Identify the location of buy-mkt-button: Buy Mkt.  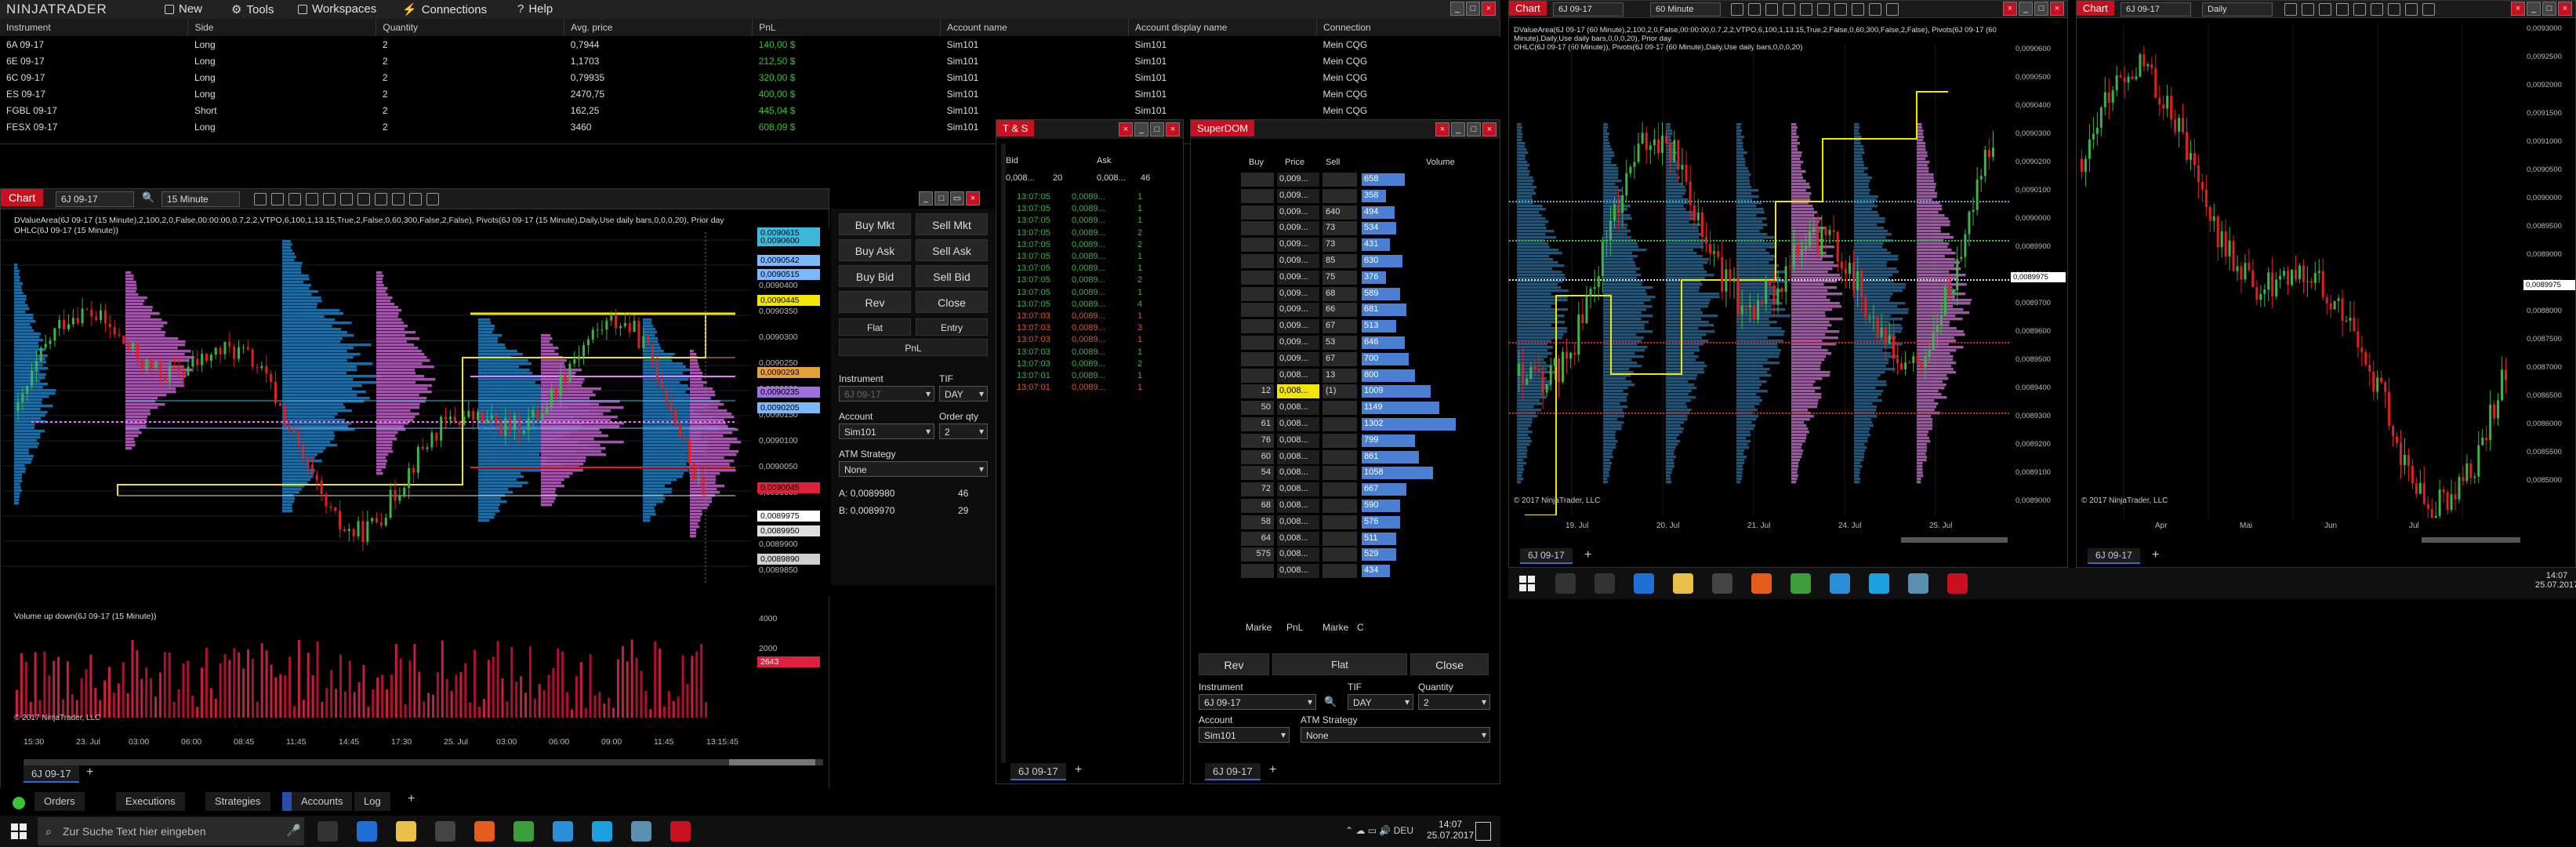
(875, 224).